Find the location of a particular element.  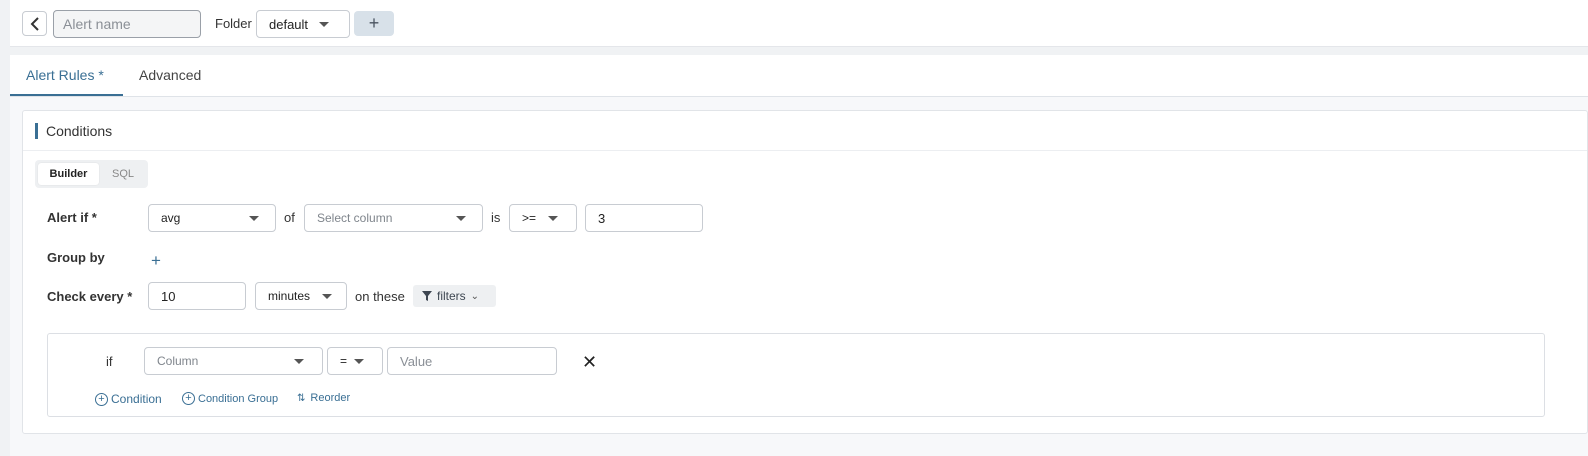

section-accent-bar is located at coordinates (36, 131).